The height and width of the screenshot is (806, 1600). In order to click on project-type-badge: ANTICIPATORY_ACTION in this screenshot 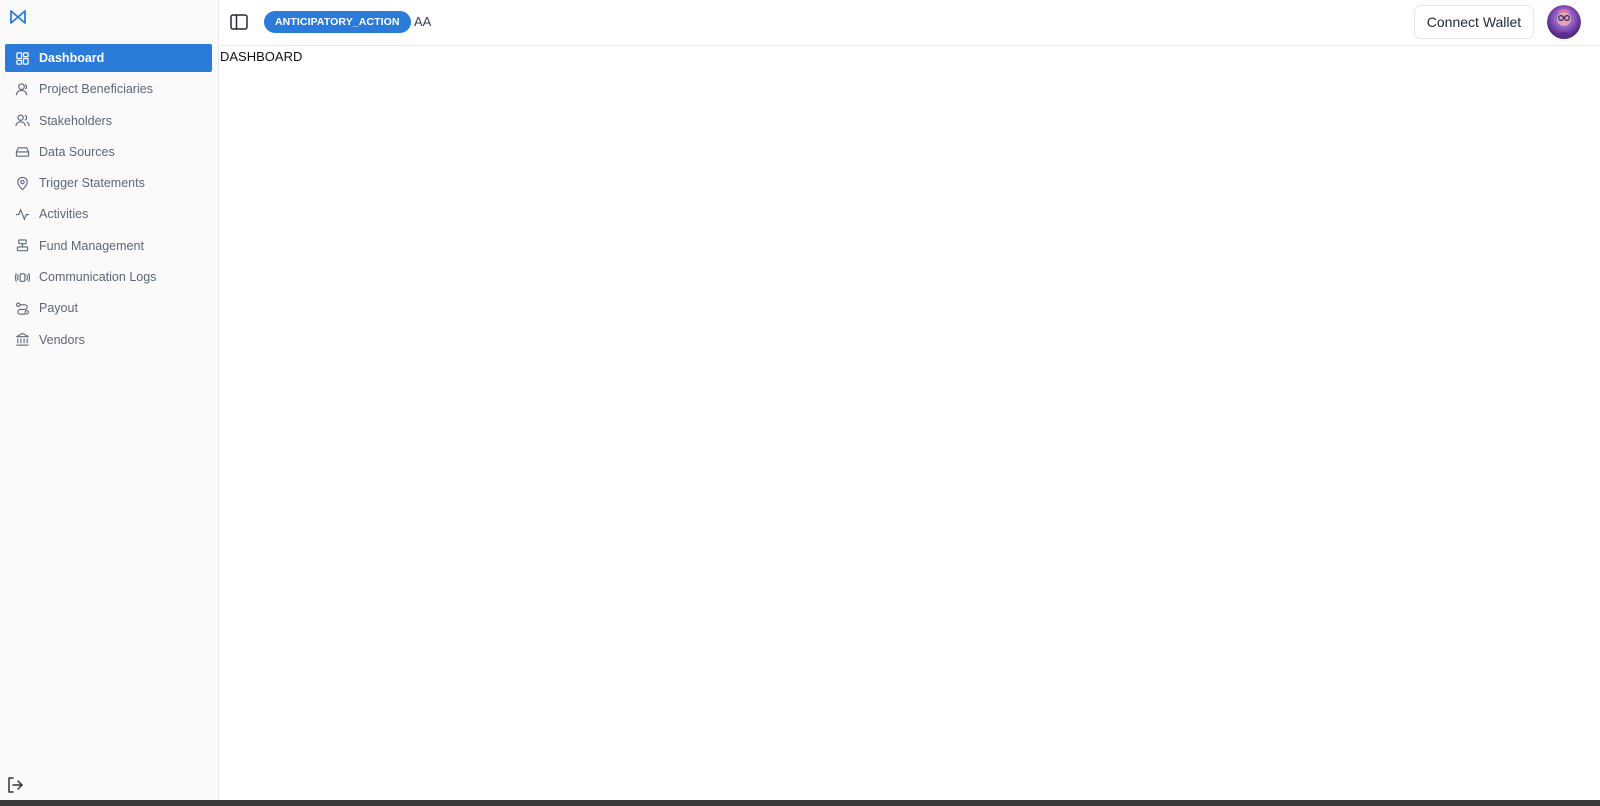, I will do `click(337, 22)`.